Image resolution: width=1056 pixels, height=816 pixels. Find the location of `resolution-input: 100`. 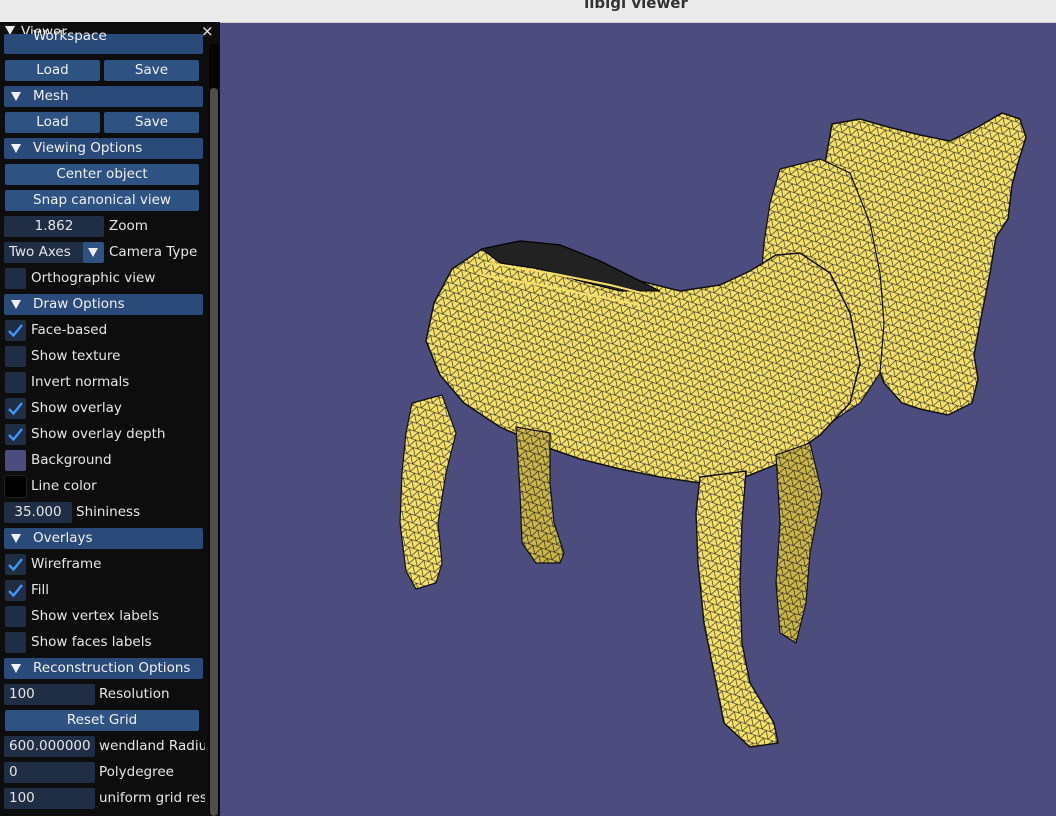

resolution-input: 100 is located at coordinates (49, 694).